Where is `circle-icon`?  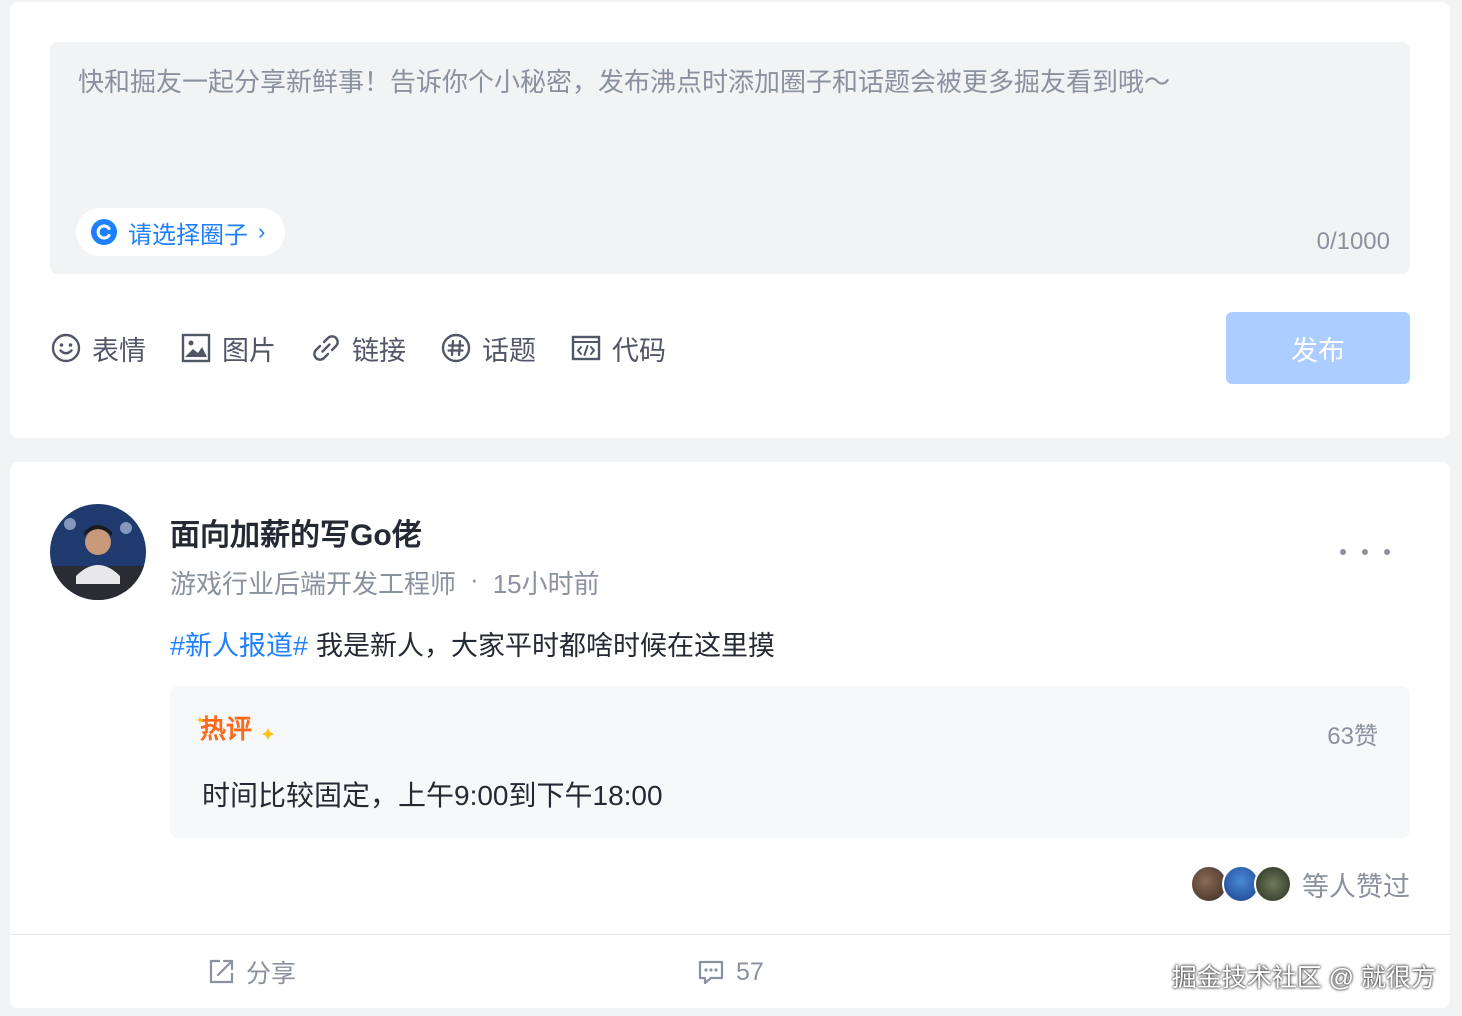 circle-icon is located at coordinates (104, 232).